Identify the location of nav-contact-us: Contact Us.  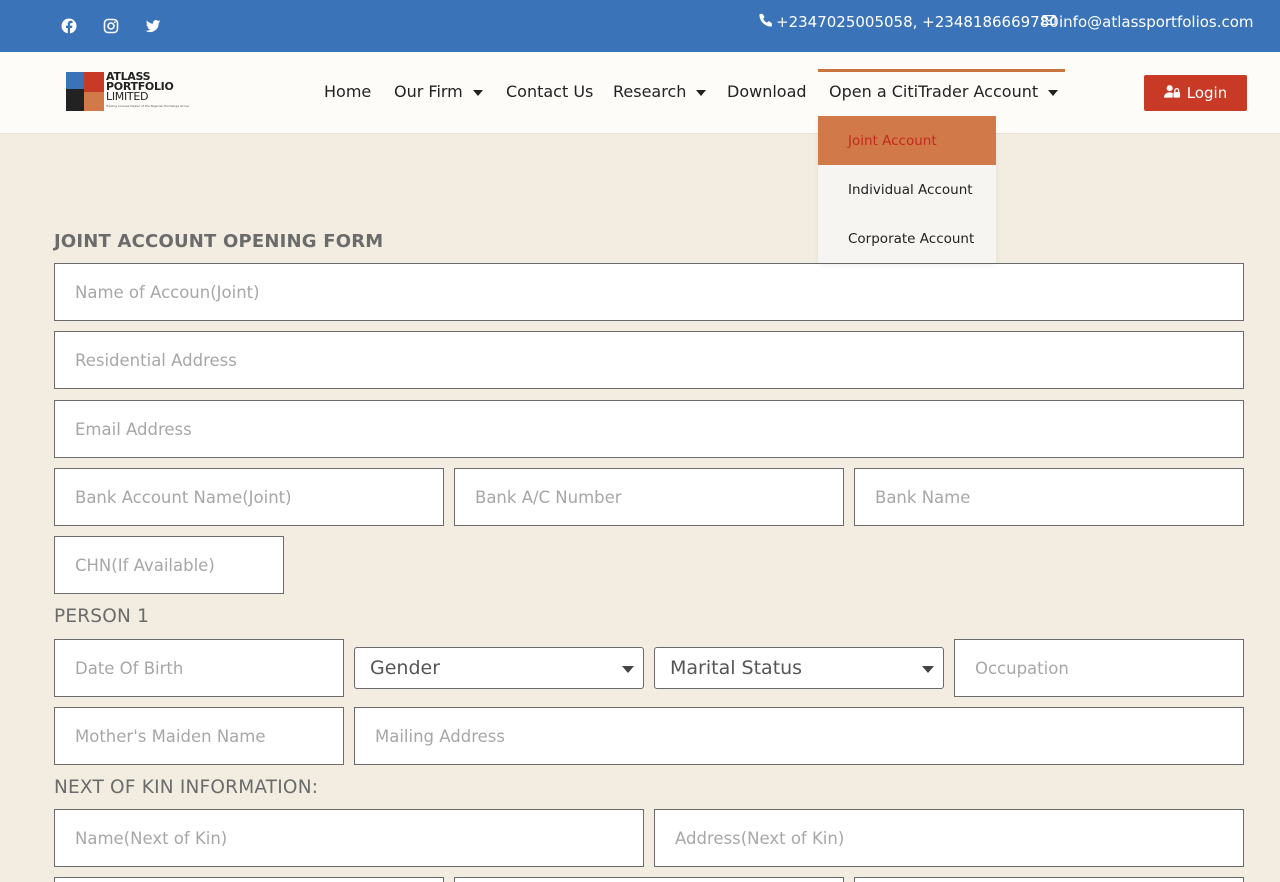
(549, 91).